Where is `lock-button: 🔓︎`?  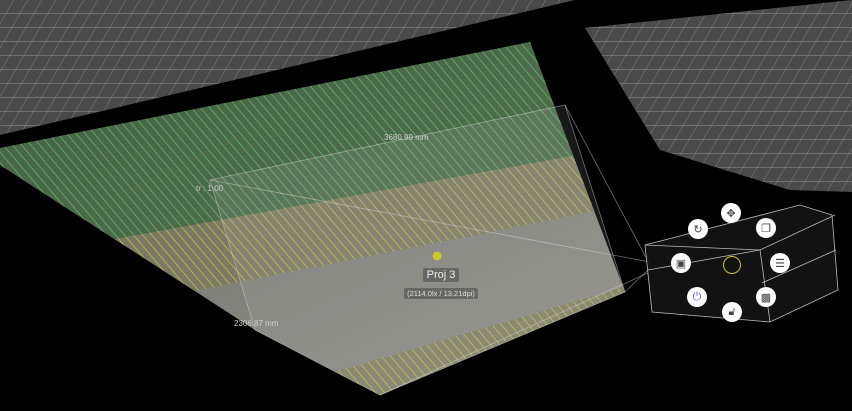
lock-button: 🔓︎ is located at coordinates (732, 312).